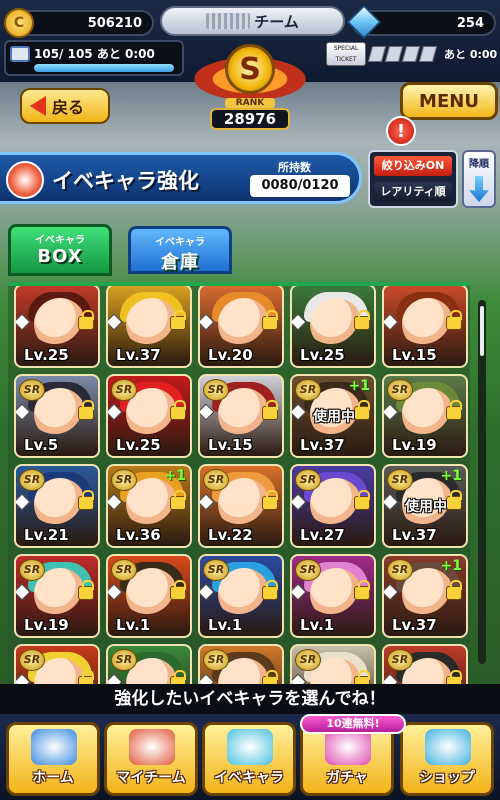 The width and height of the screenshot is (500, 800). Describe the element at coordinates (104, 68) in the screenshot. I see `stamina-bar` at that location.